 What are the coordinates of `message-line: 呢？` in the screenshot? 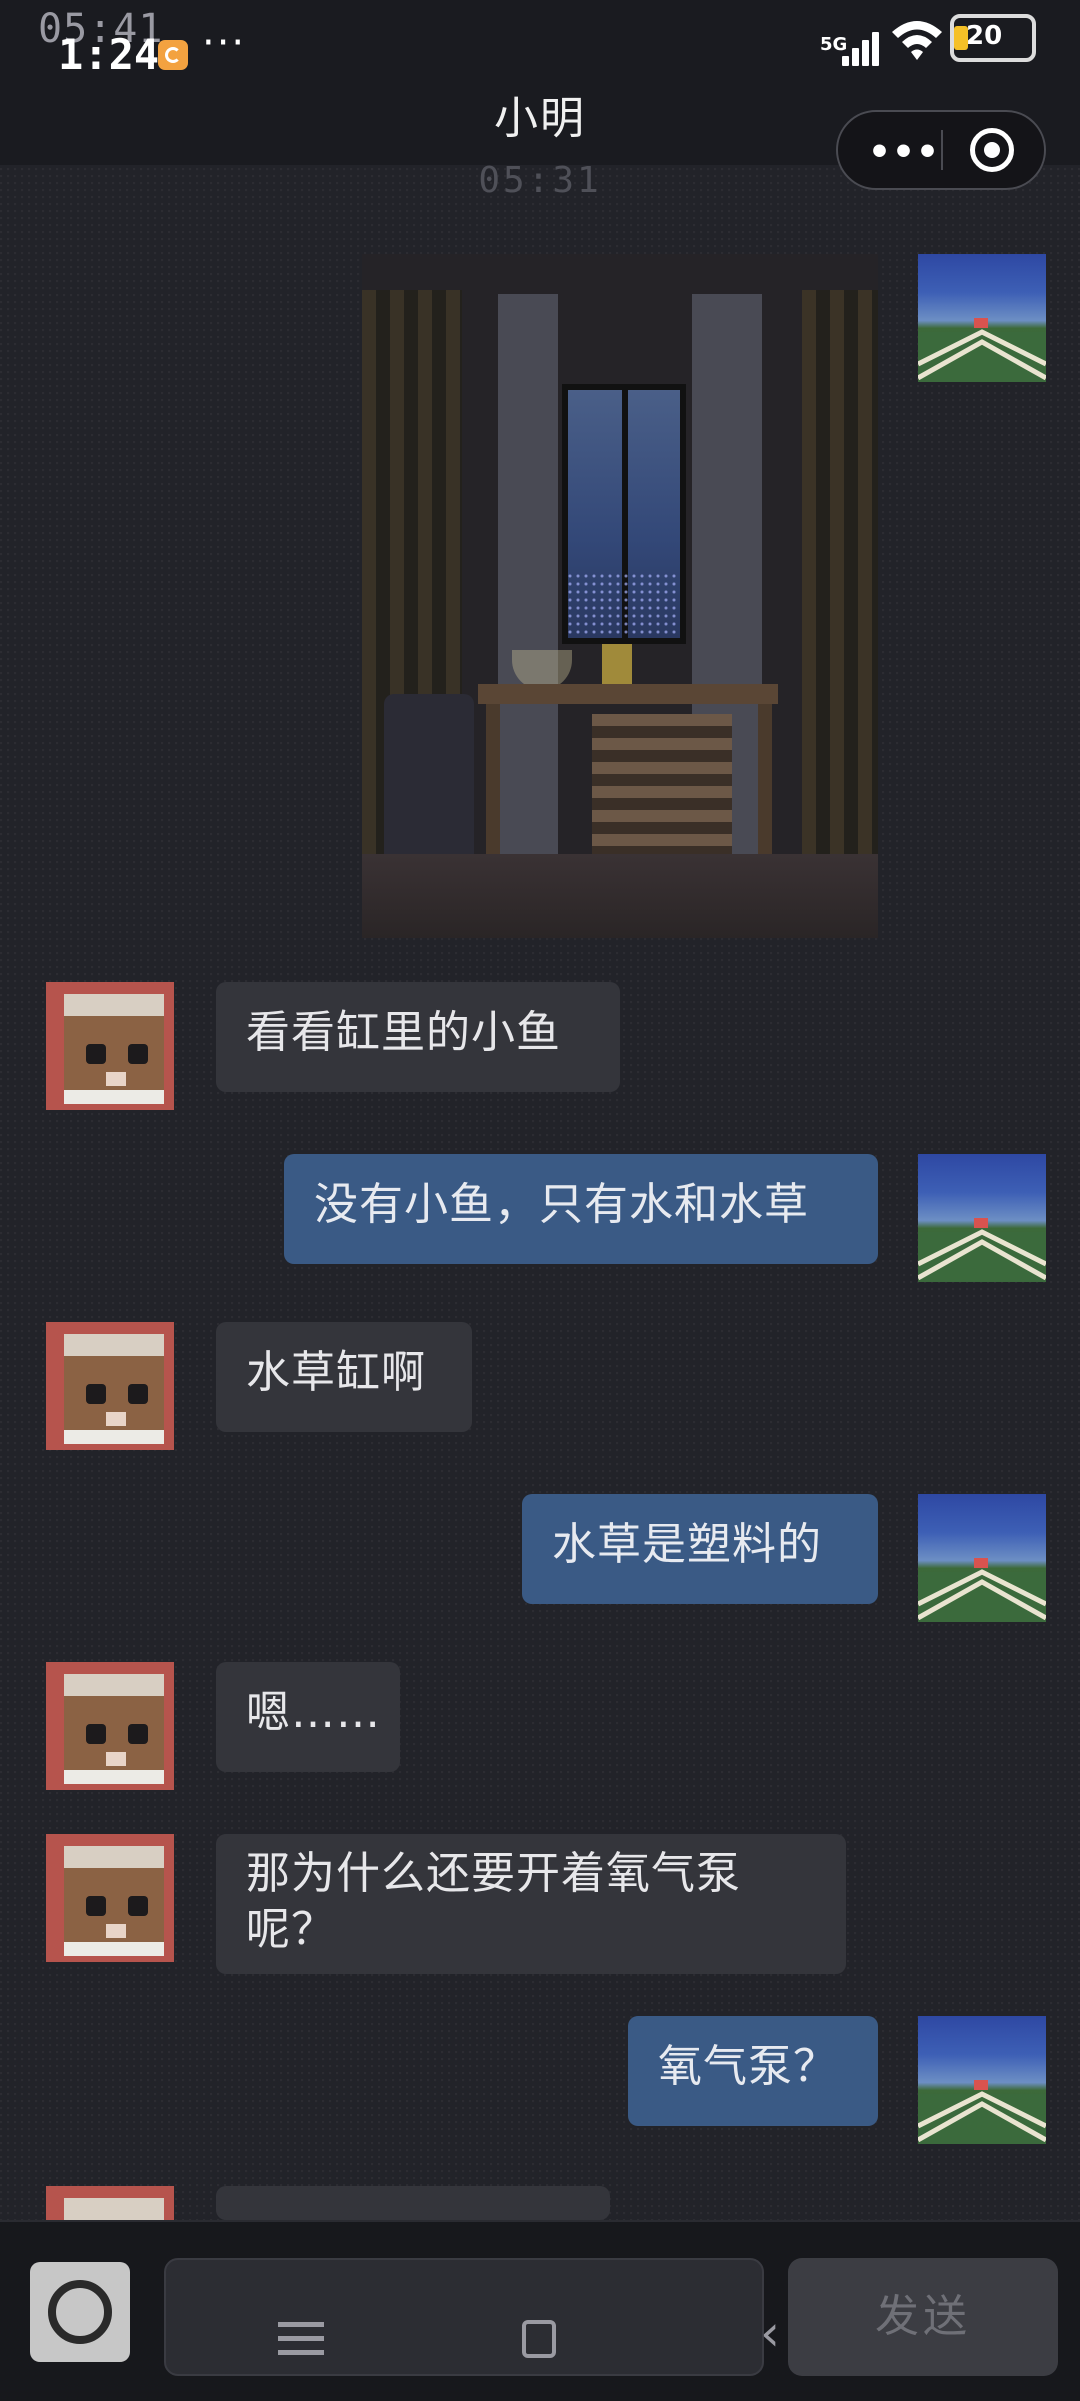 It's located at (291, 1929).